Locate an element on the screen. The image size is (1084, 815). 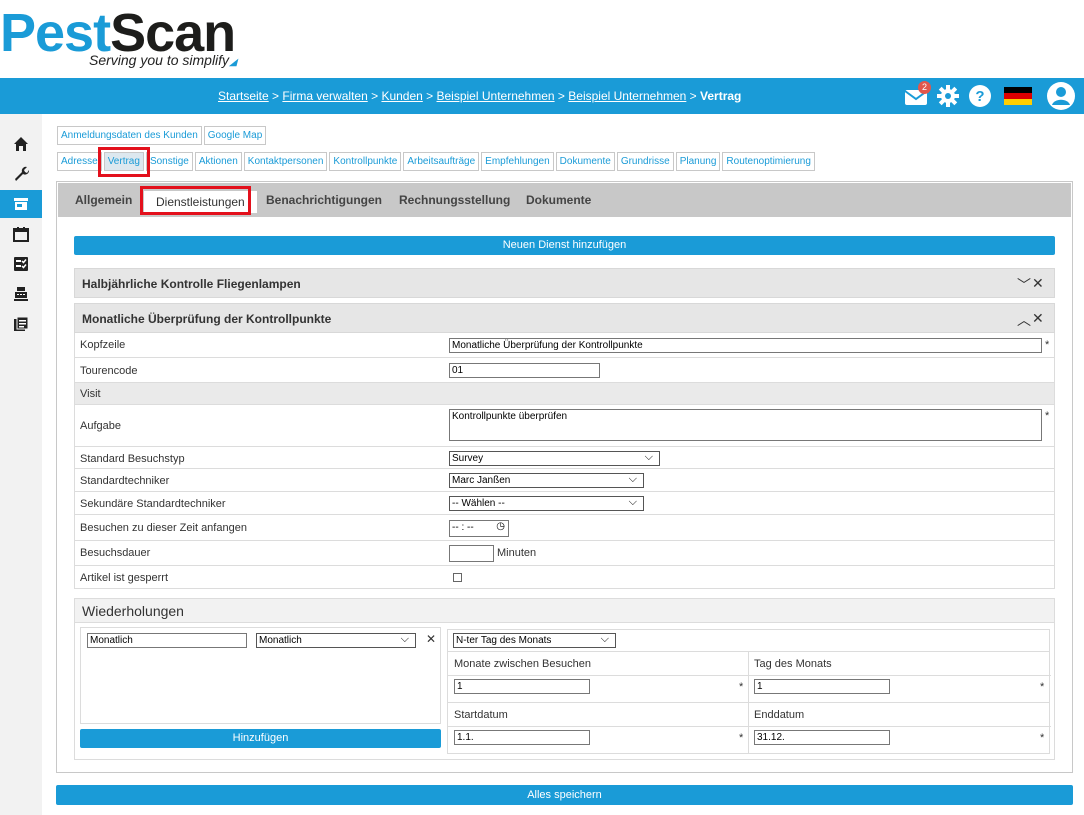
tourencode-input: 01 is located at coordinates (524, 370).